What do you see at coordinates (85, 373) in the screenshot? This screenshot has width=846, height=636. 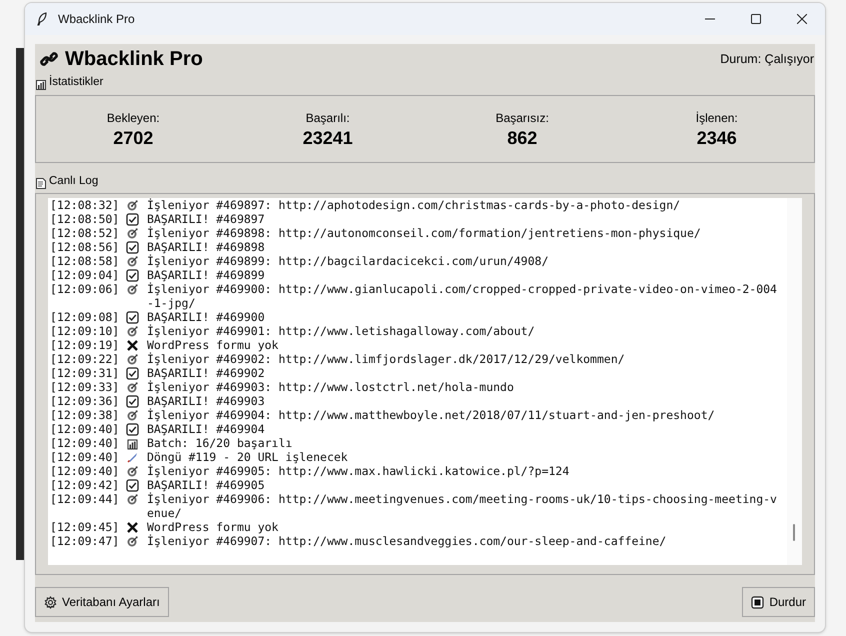 I see `log-timestamp: [12:09:31]` at bounding box center [85, 373].